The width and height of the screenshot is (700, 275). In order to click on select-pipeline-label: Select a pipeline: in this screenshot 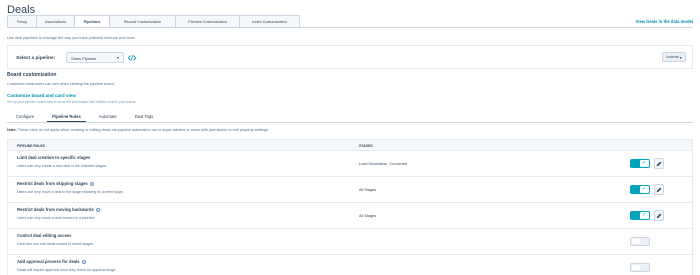, I will do `click(36, 58)`.